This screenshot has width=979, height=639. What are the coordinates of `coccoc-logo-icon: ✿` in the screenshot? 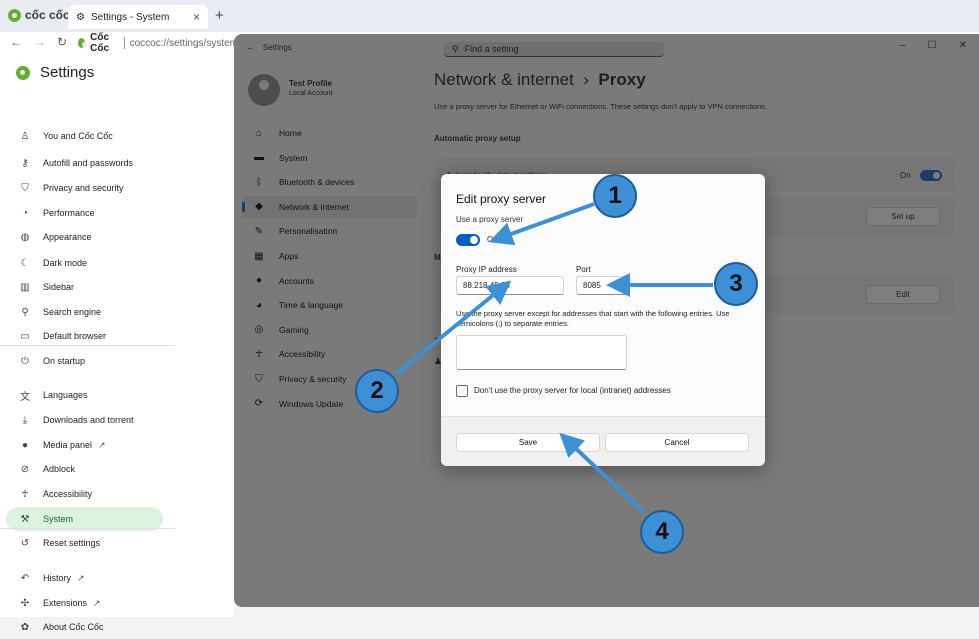 It's located at (25, 627).